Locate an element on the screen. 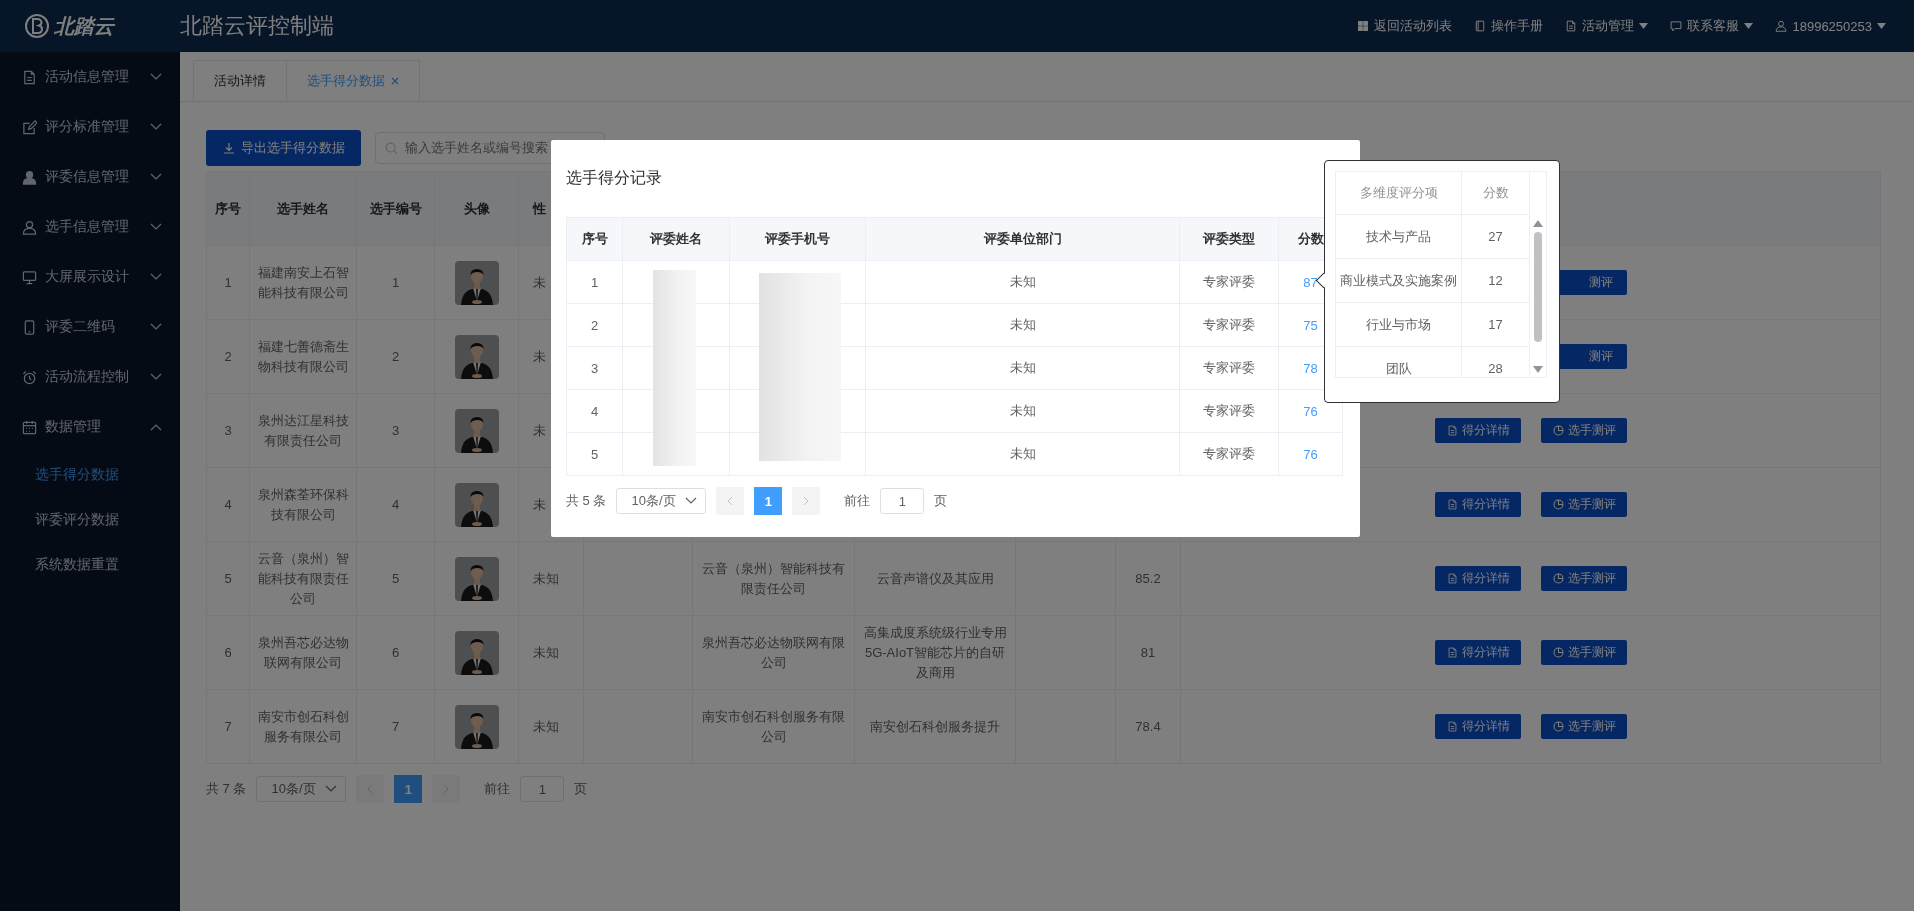 The height and width of the screenshot is (911, 1914). column-header: 序号 is located at coordinates (595, 239).